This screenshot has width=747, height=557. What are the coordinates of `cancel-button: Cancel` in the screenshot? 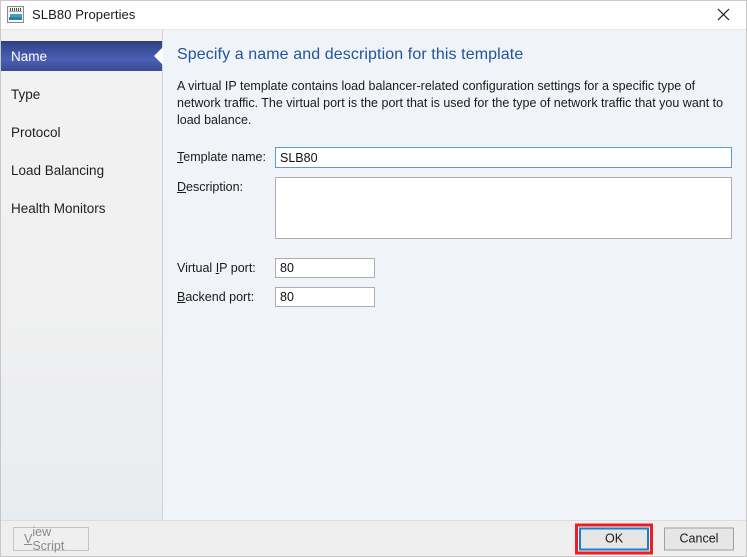 It's located at (699, 538).